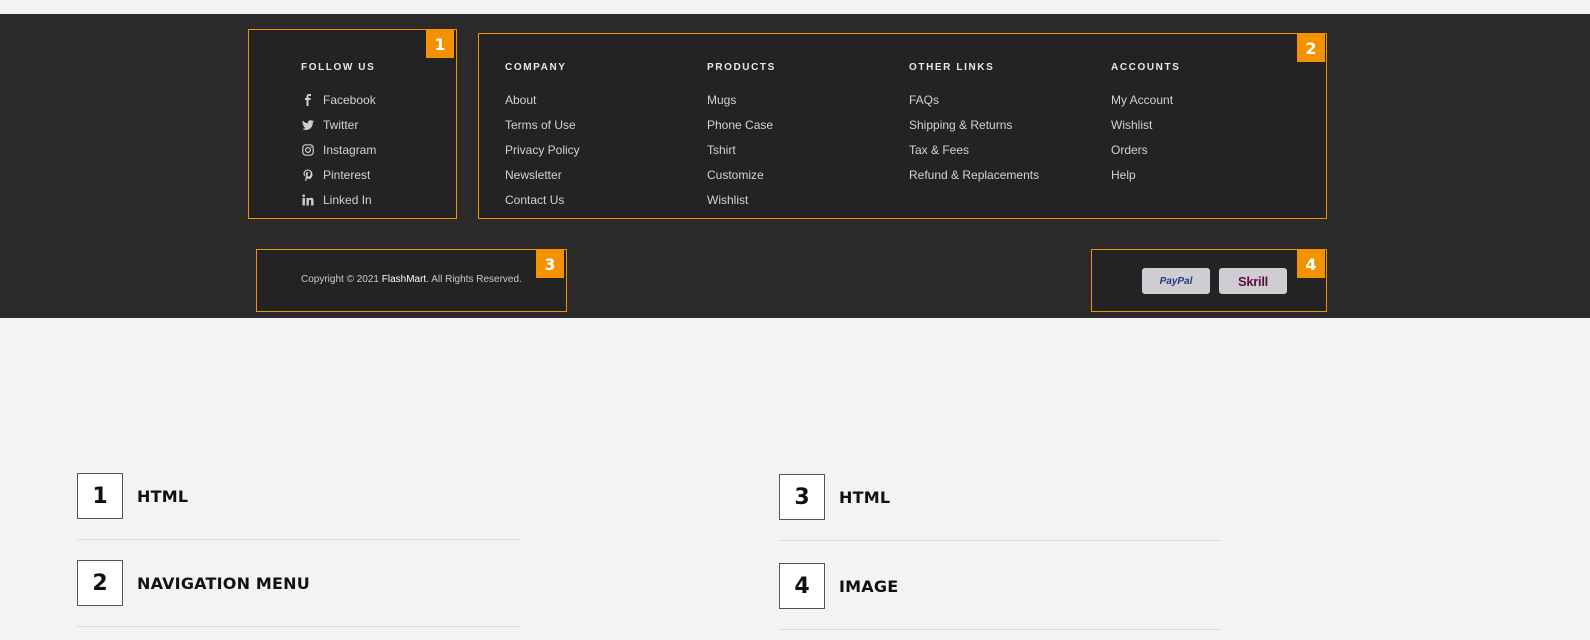 This screenshot has width=1590, height=640. Describe the element at coordinates (869, 586) in the screenshot. I see `legend-label: IMAGE` at that location.